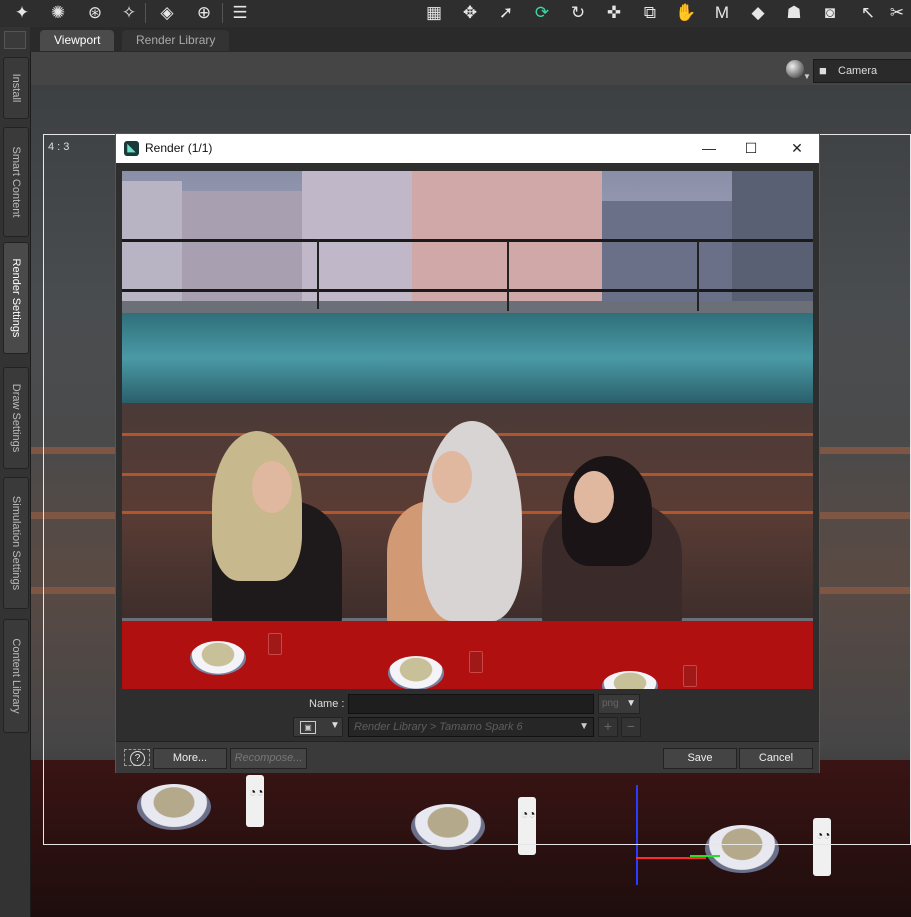 This screenshot has height=917, width=911. I want to click on scissor-icon: ✂, so click(897, 13).